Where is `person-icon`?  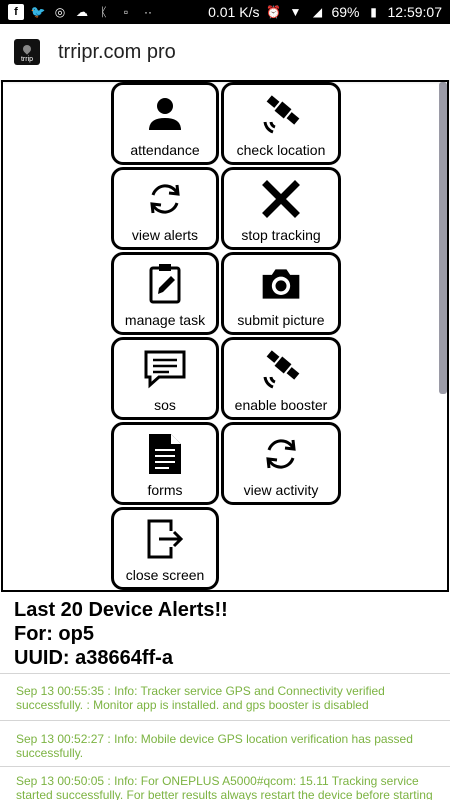 person-icon is located at coordinates (165, 114).